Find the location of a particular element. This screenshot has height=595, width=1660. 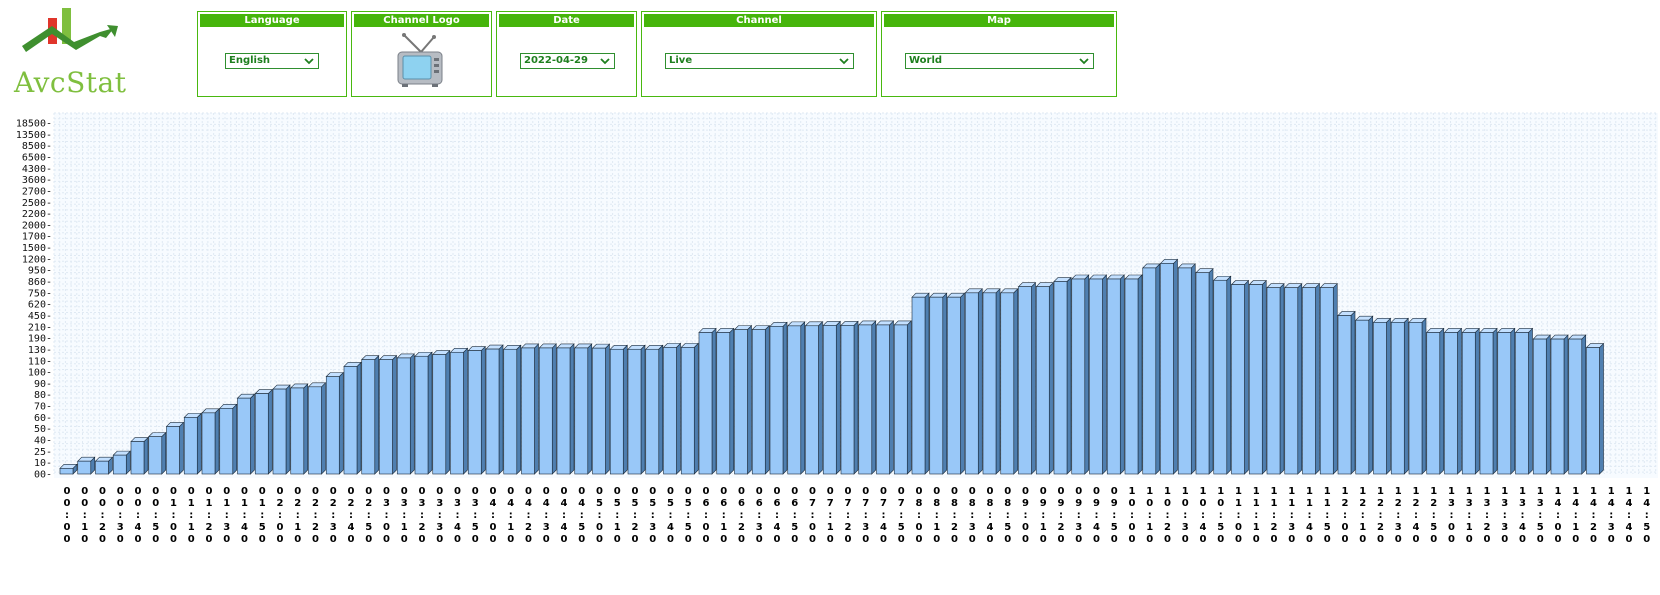

channel-panel-title: Channel is located at coordinates (759, 20).